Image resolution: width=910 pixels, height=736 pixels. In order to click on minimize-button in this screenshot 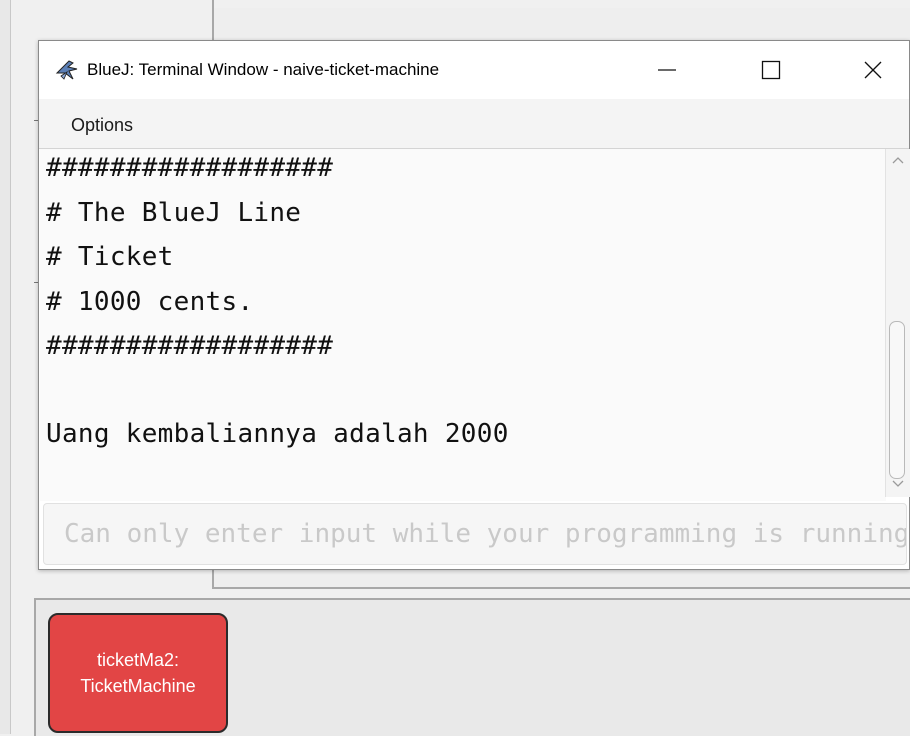, I will do `click(667, 70)`.